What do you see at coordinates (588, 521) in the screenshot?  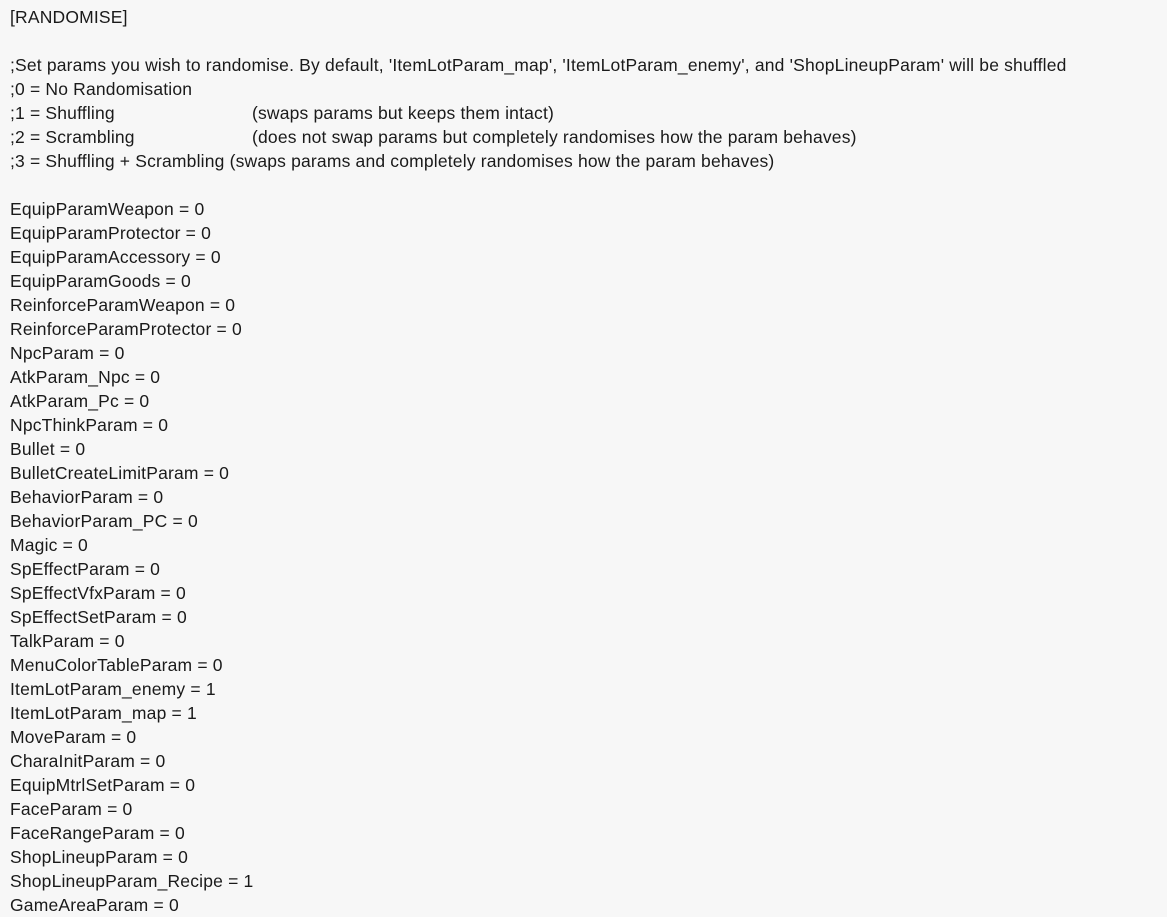 I see `param-line: BehaviorParam_PC = 0` at bounding box center [588, 521].